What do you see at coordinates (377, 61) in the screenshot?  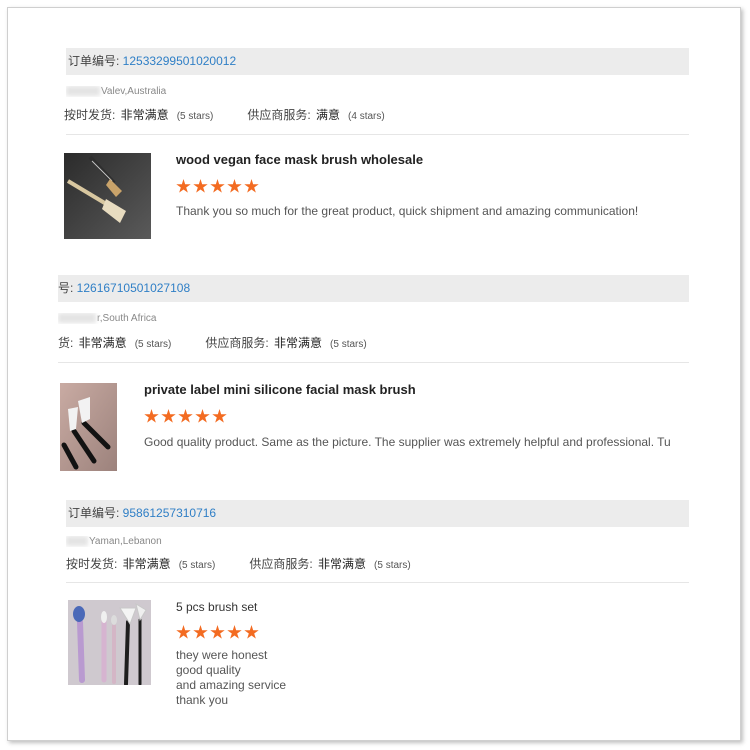 I see `order-bar: 订单编号: 12533299501020012` at bounding box center [377, 61].